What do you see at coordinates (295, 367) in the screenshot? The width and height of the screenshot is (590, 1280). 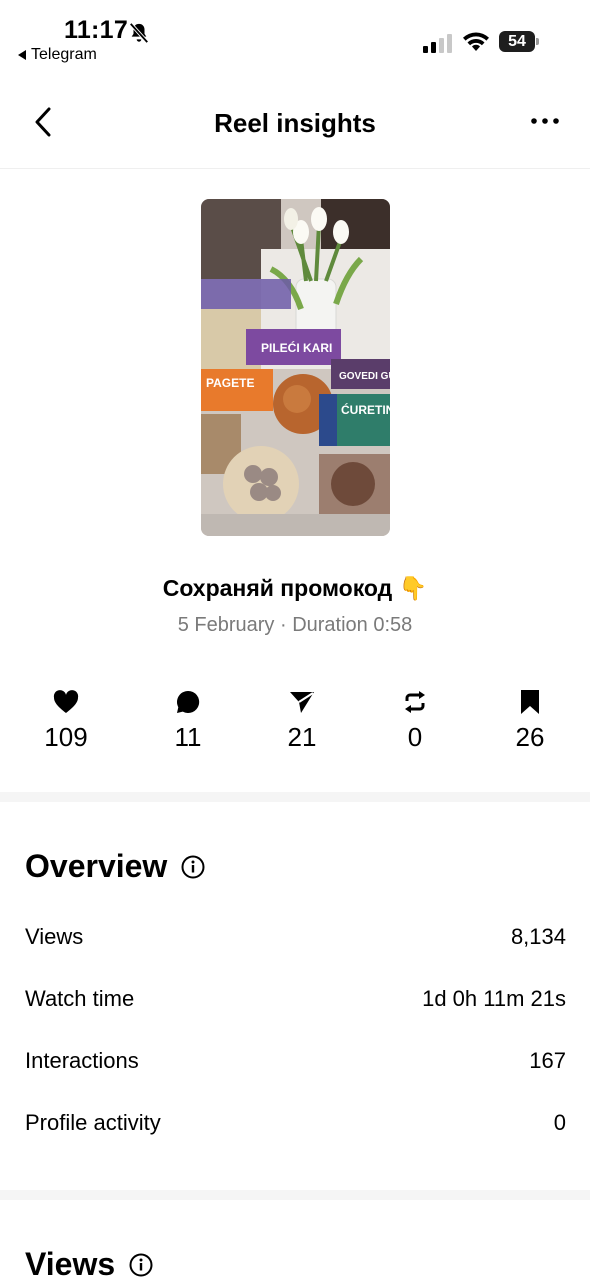 I see `reel-thumbnail: PILEĆI KARI GOVEDI GU PAGETE ĆURETIN` at bounding box center [295, 367].